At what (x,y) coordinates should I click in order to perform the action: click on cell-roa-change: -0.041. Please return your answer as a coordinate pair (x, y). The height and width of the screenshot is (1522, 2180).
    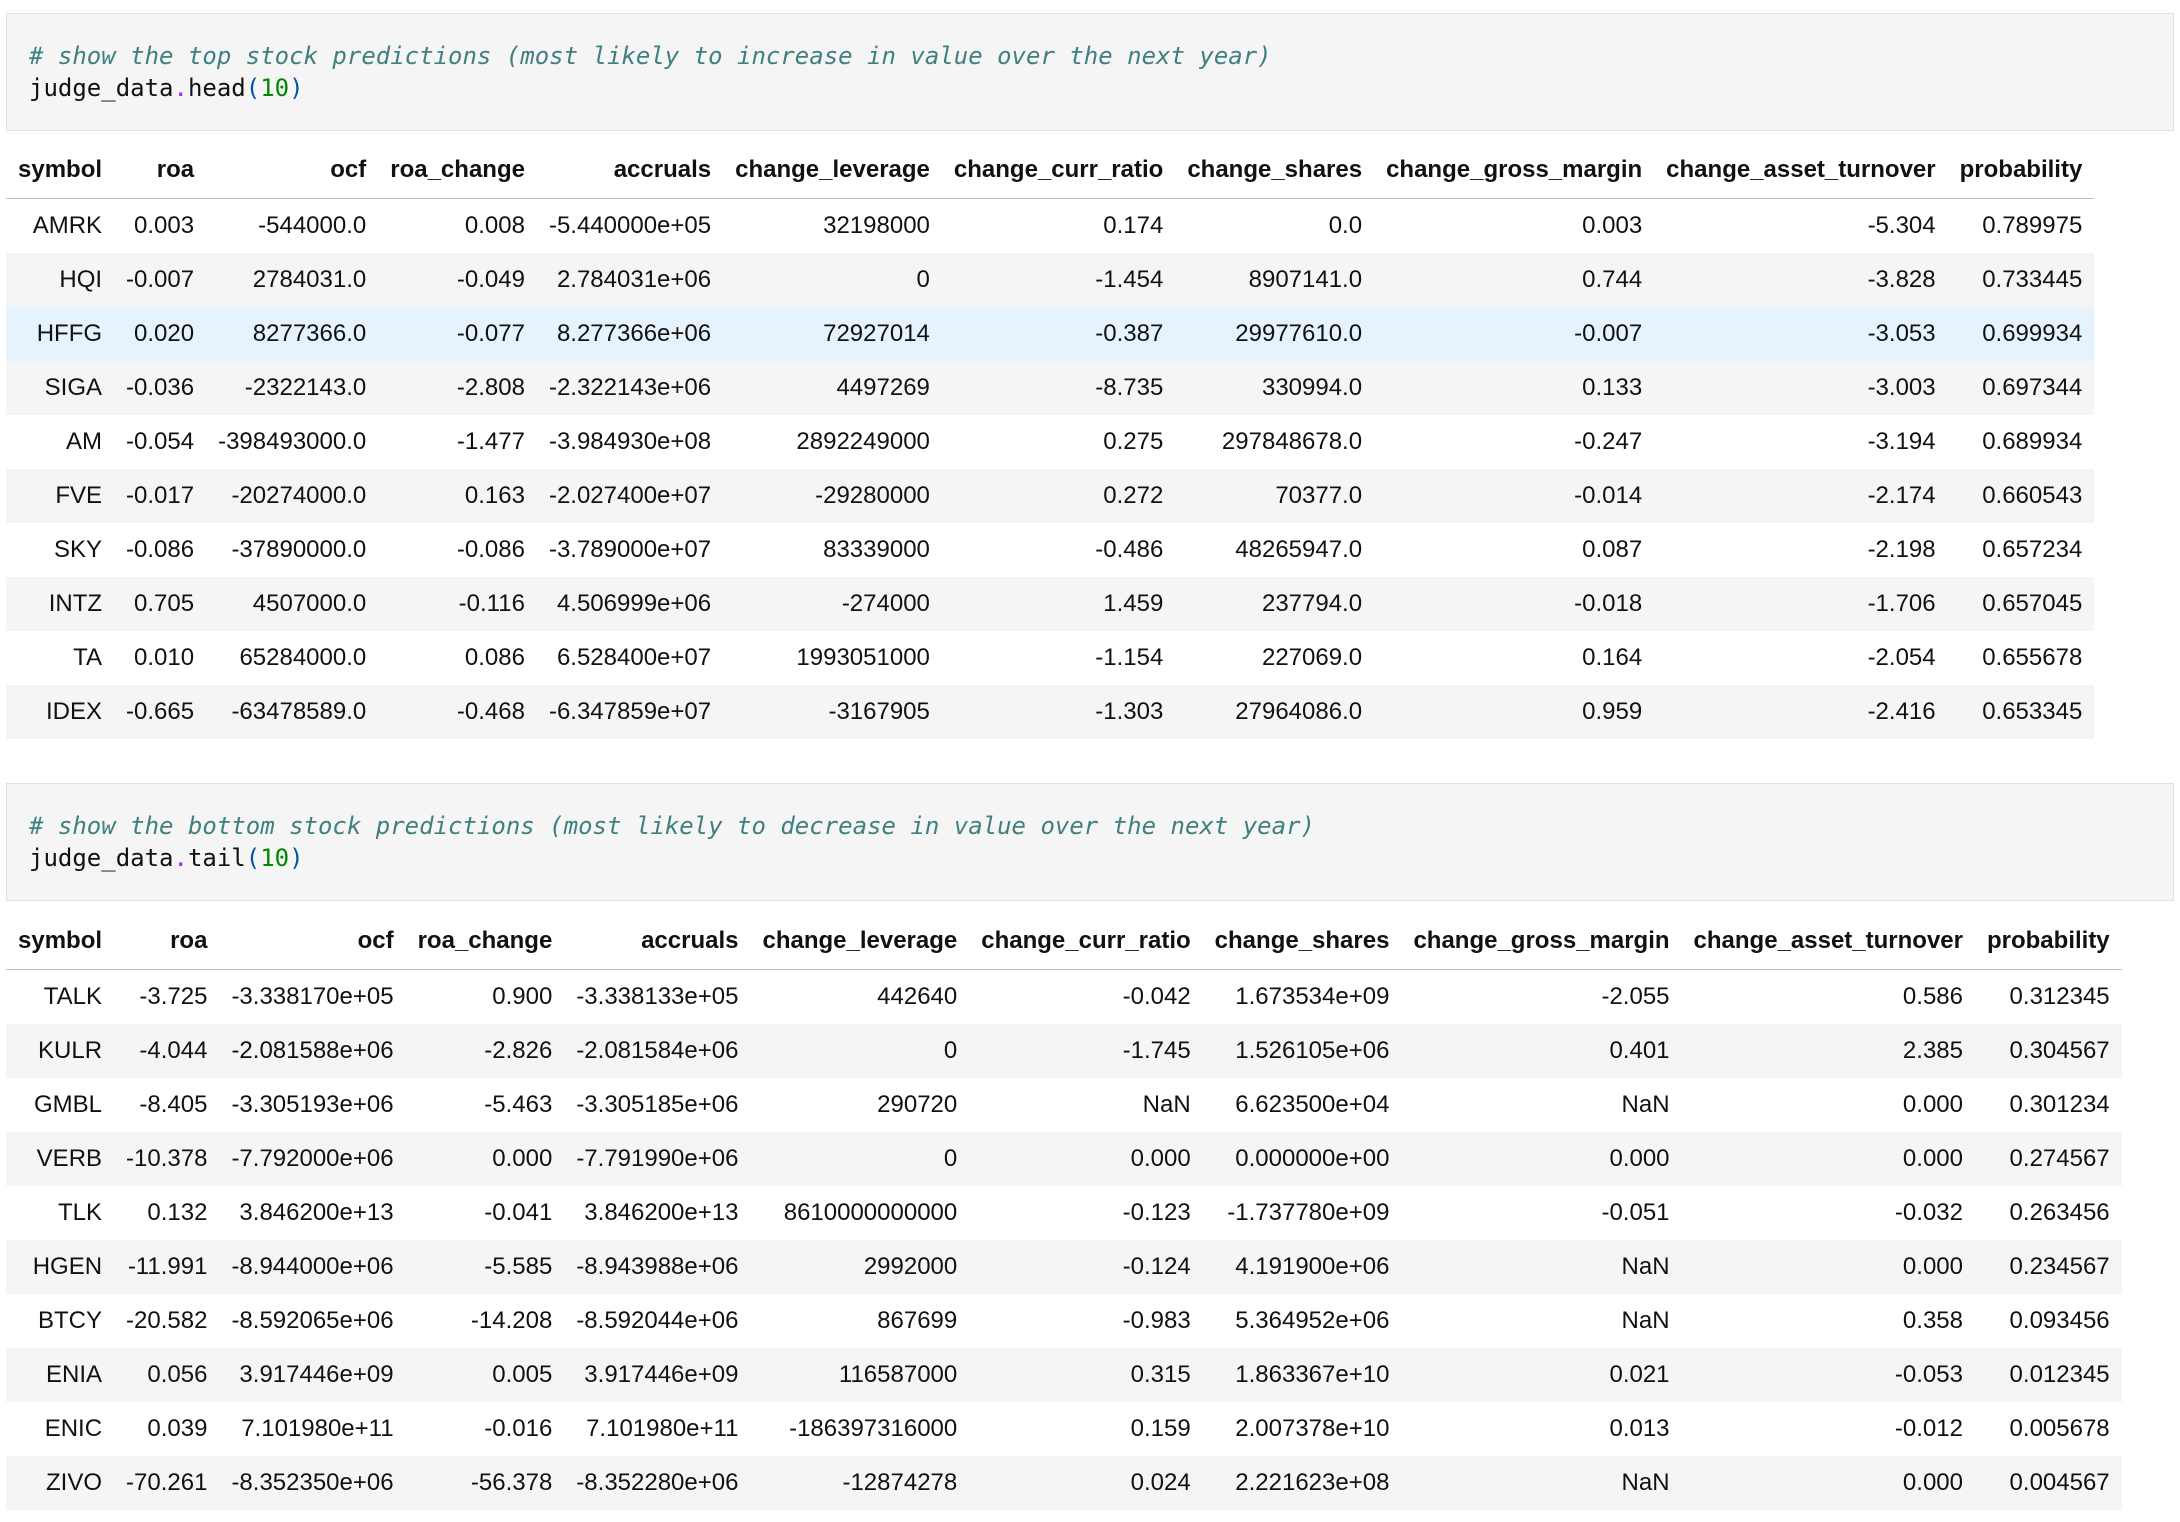
    Looking at the image, I should click on (485, 1213).